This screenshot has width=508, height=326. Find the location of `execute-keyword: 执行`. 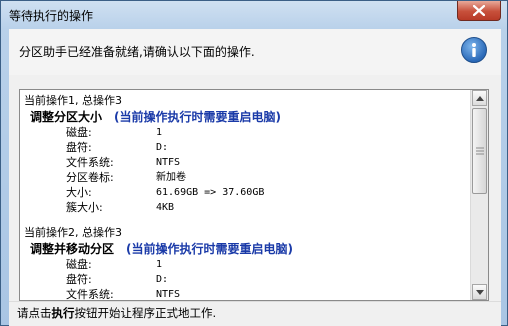

execute-keyword: 执行 is located at coordinates (63, 313).